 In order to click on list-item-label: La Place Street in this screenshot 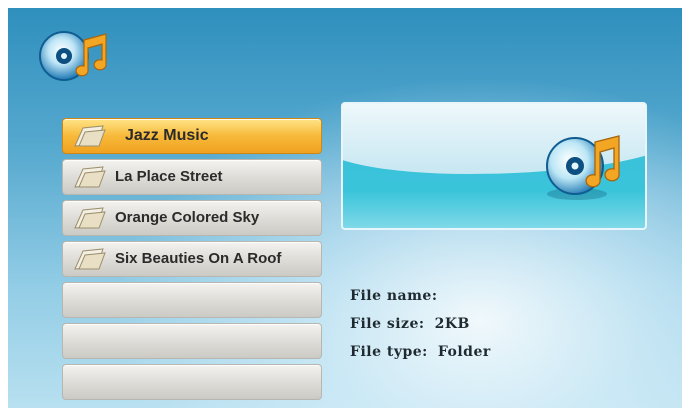, I will do `click(169, 176)`.